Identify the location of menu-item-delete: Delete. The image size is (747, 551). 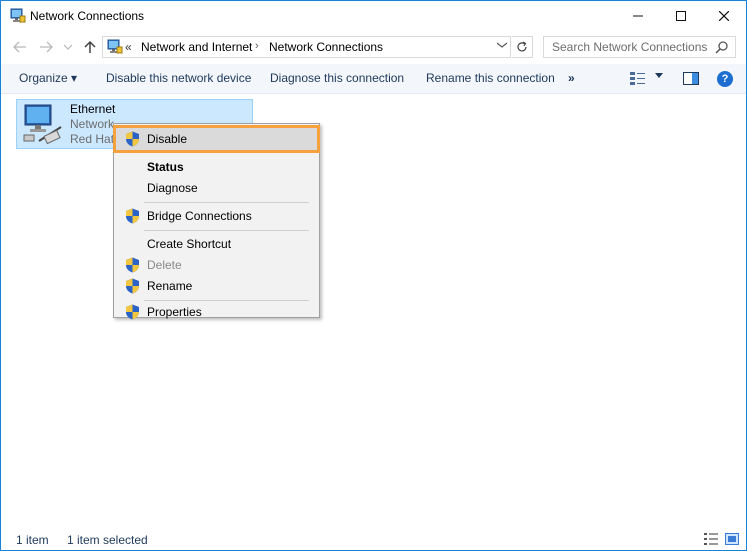
(216, 265).